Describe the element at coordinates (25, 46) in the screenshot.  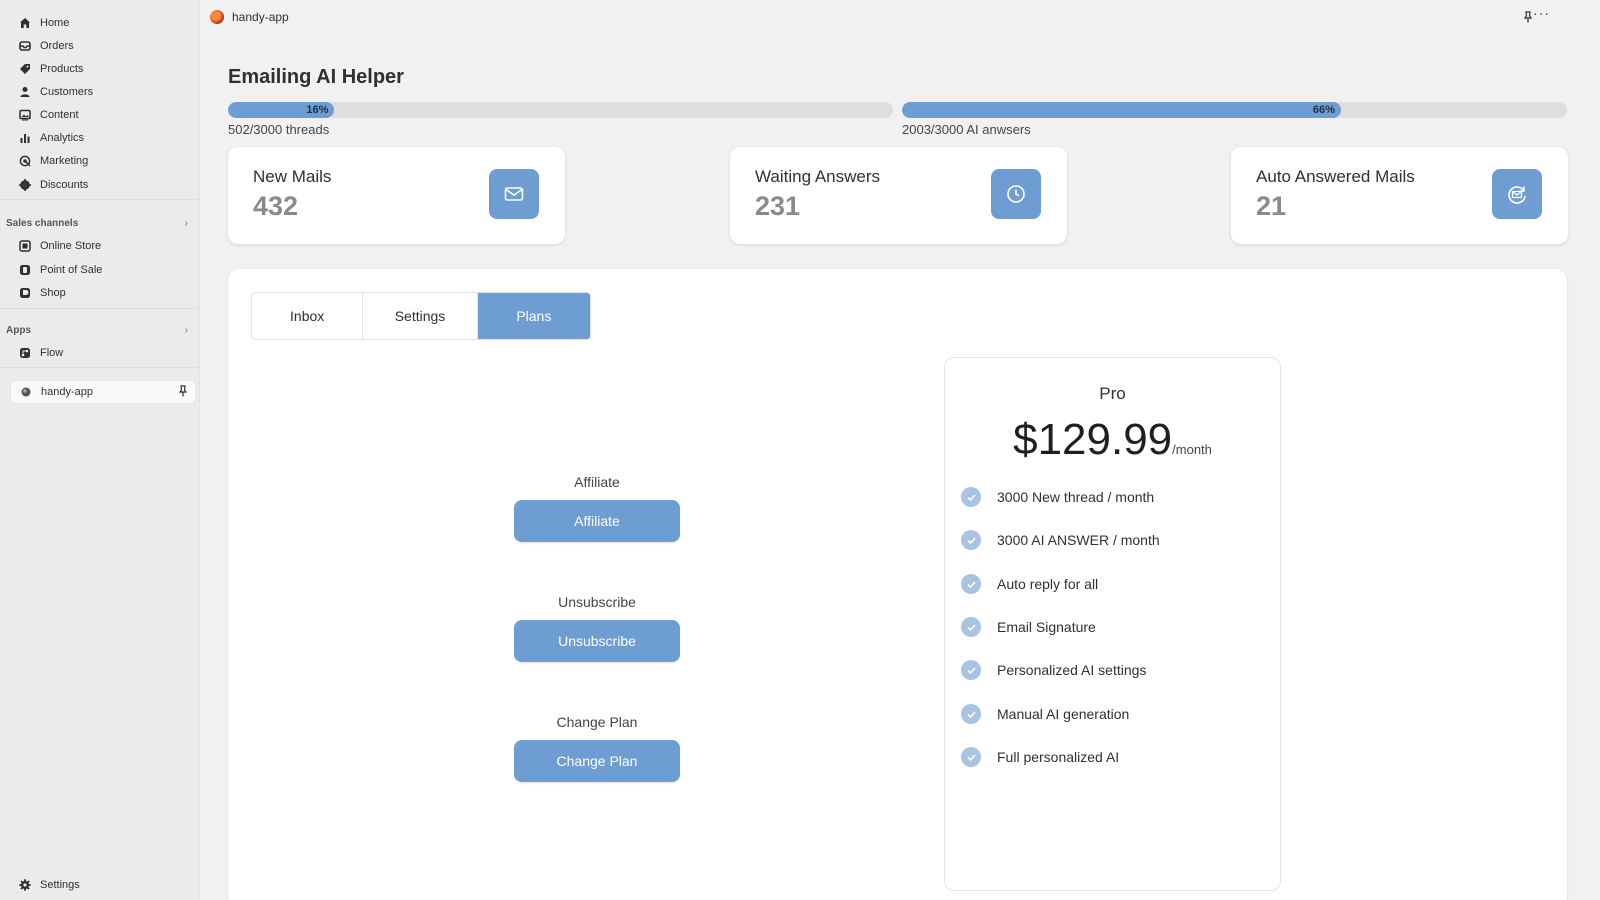
I see `orders-icon` at that location.